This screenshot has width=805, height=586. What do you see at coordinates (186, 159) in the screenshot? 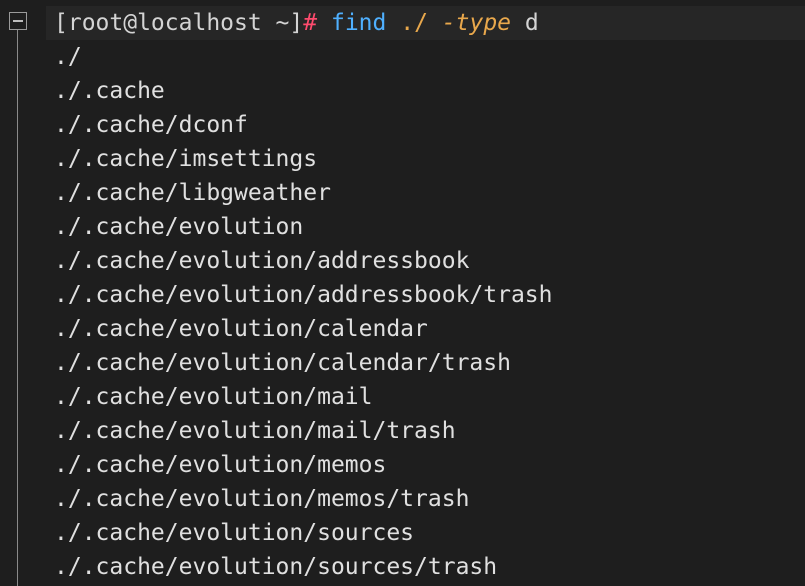
I see `output-line: ./.cache/imsettings` at bounding box center [186, 159].